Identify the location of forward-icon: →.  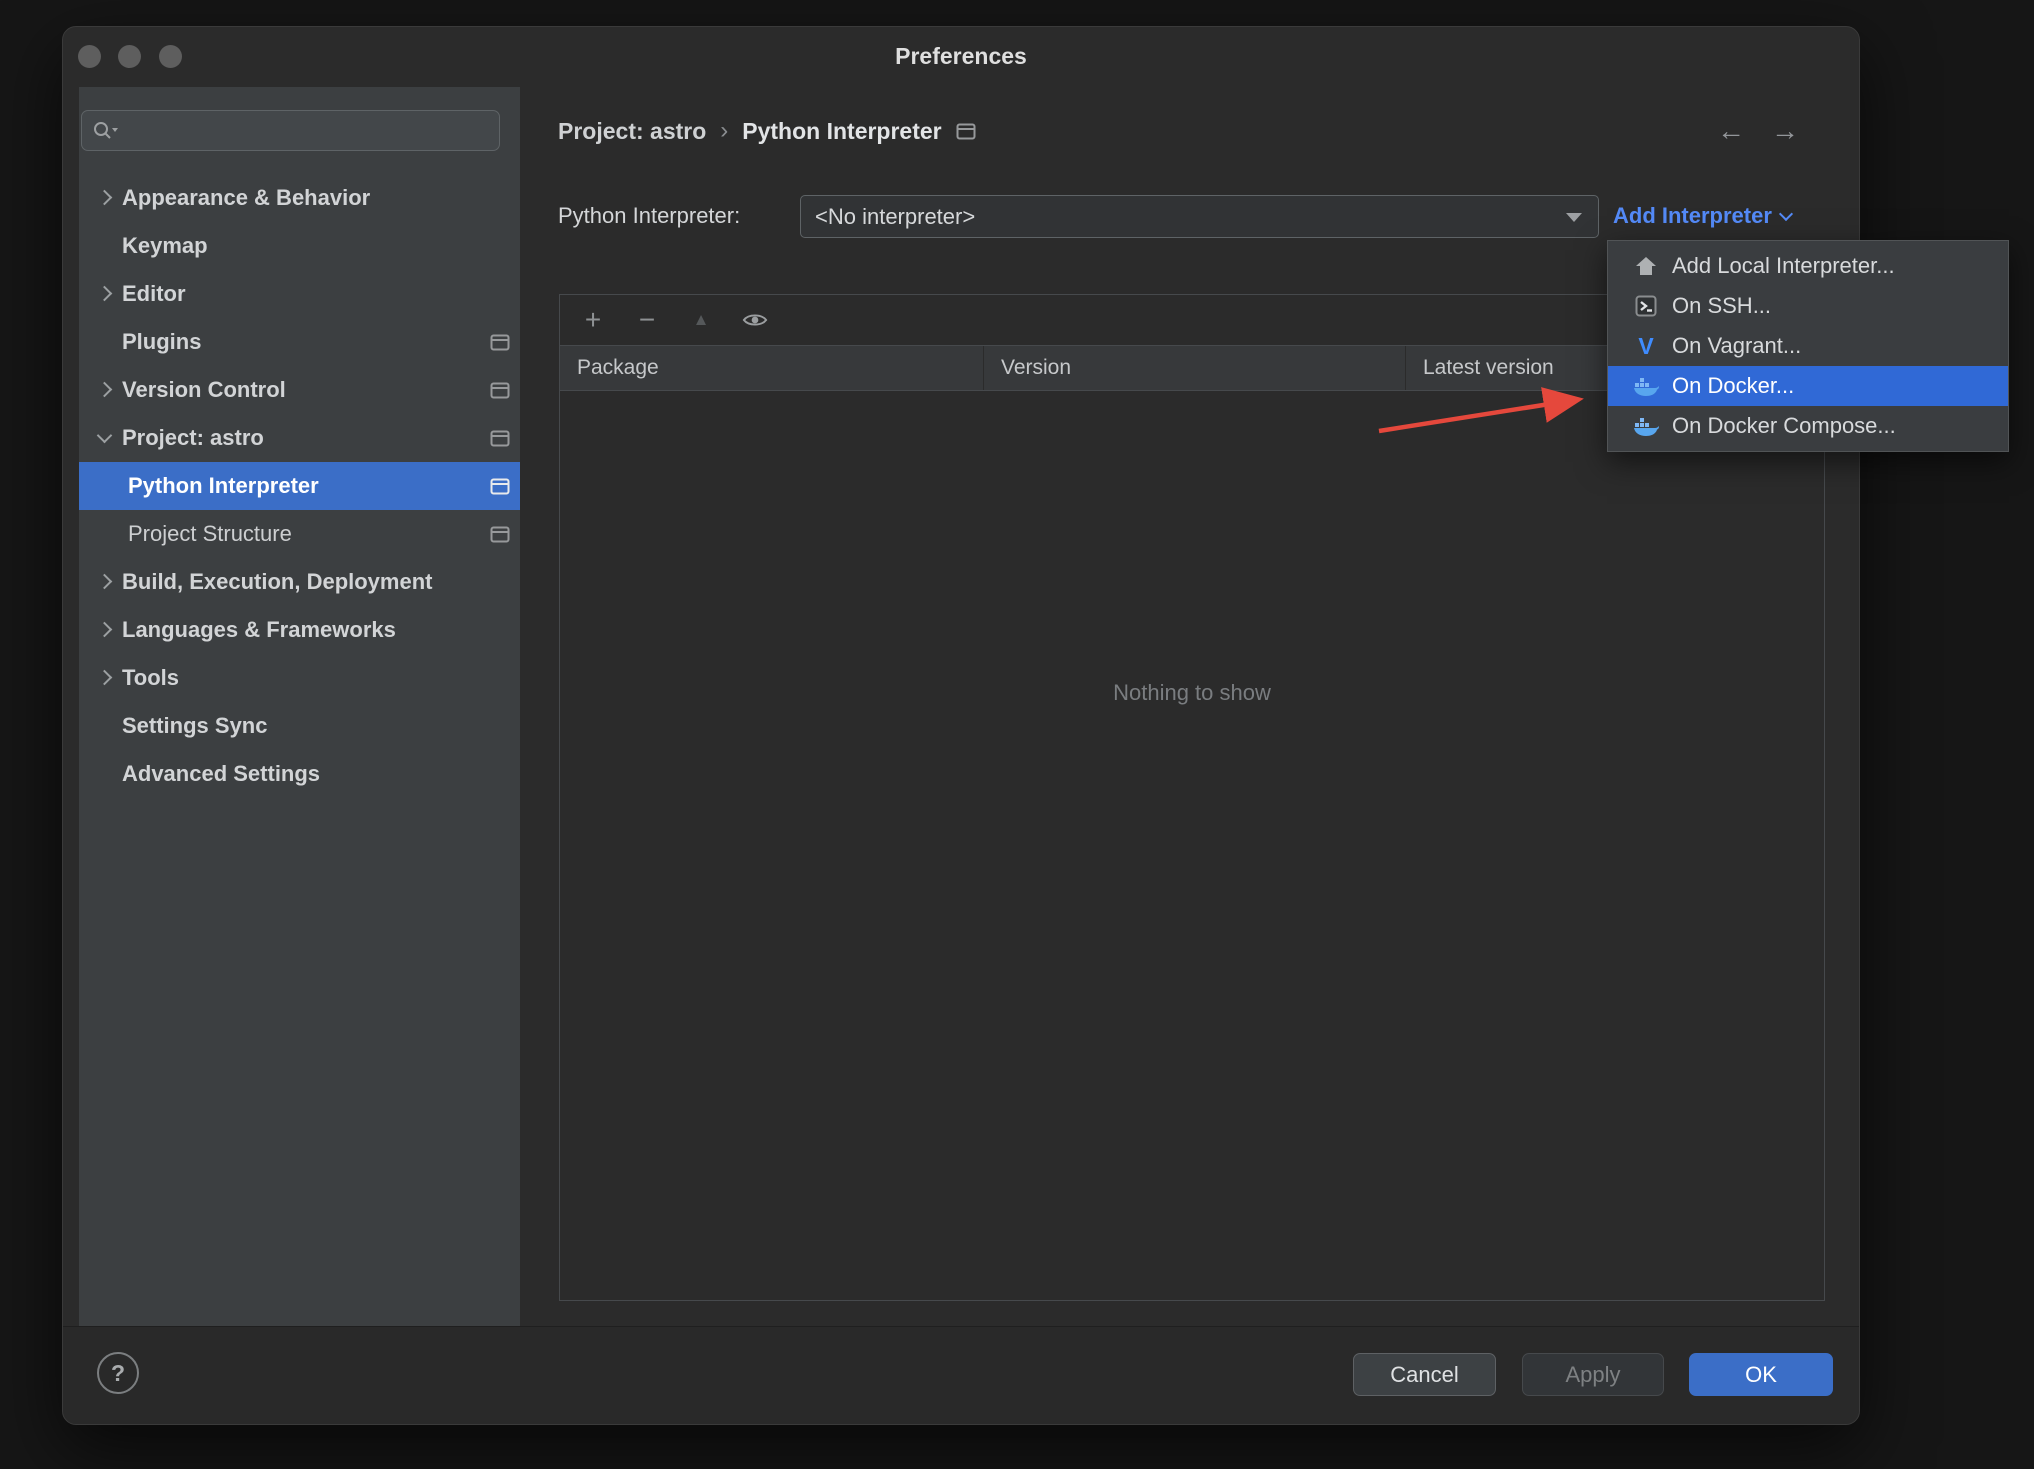
(1785, 131).